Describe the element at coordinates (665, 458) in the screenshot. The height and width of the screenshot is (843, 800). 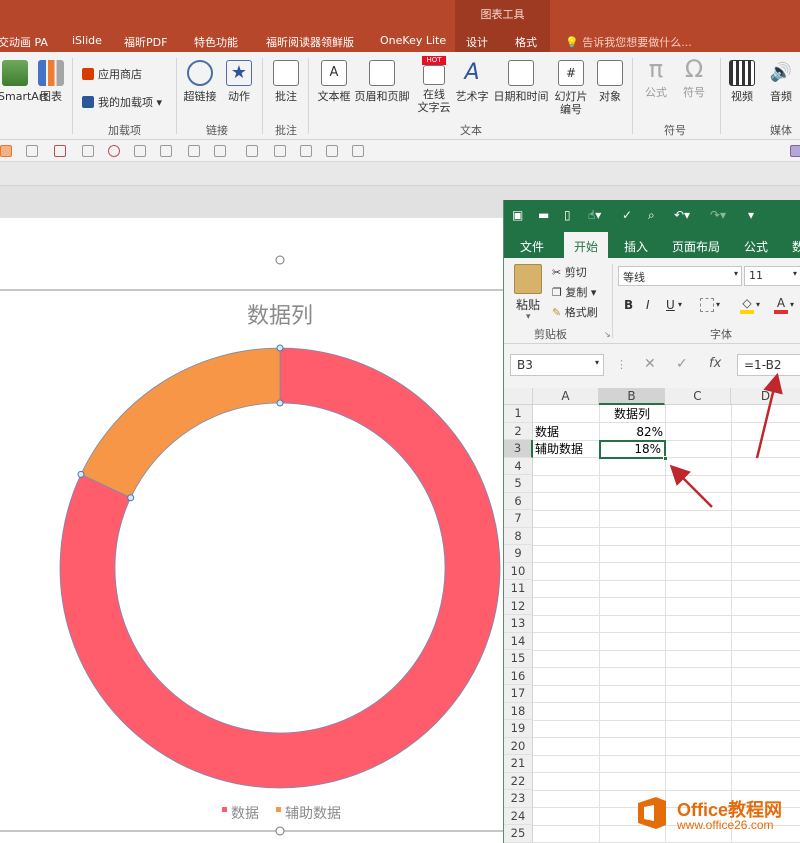
I see `fill-handle` at that location.